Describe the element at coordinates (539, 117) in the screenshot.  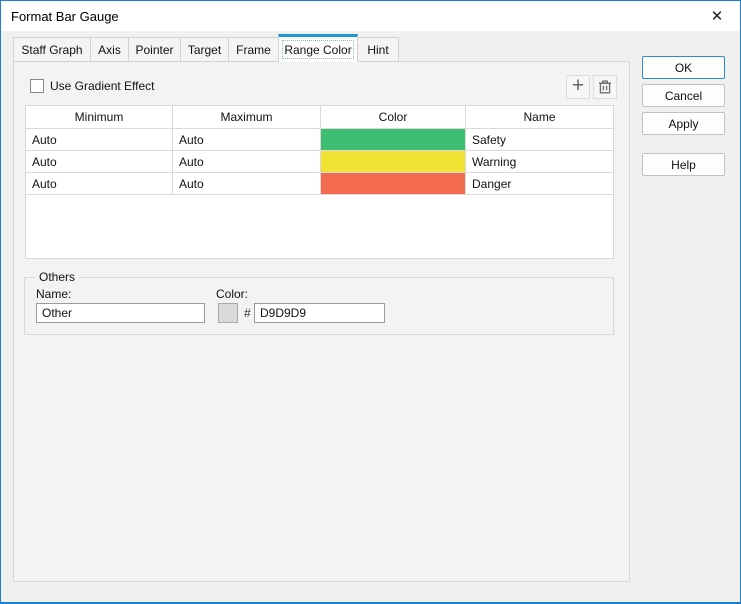
I see `column-header-name: Name` at that location.